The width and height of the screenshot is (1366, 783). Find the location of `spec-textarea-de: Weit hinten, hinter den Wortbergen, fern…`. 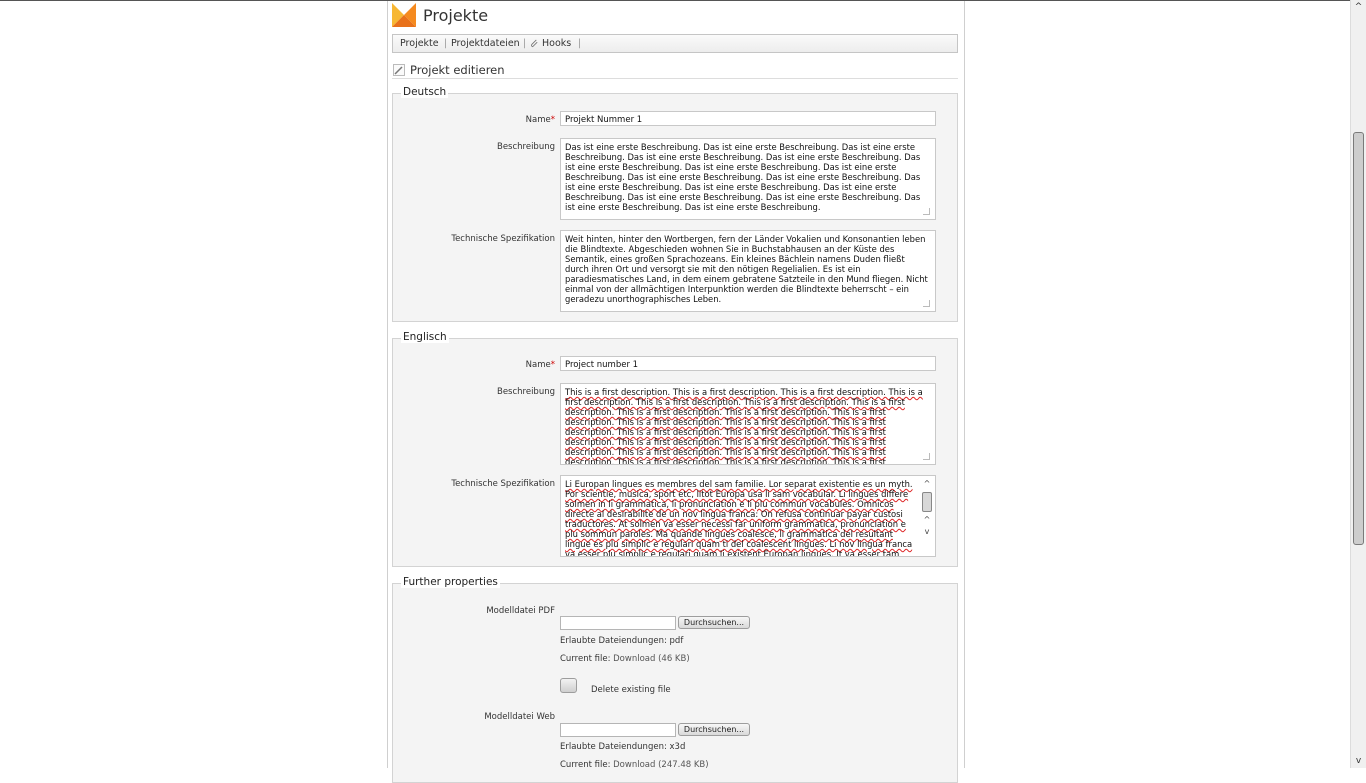

spec-textarea-de: Weit hinten, hinter den Wortbergen, fern… is located at coordinates (748, 271).